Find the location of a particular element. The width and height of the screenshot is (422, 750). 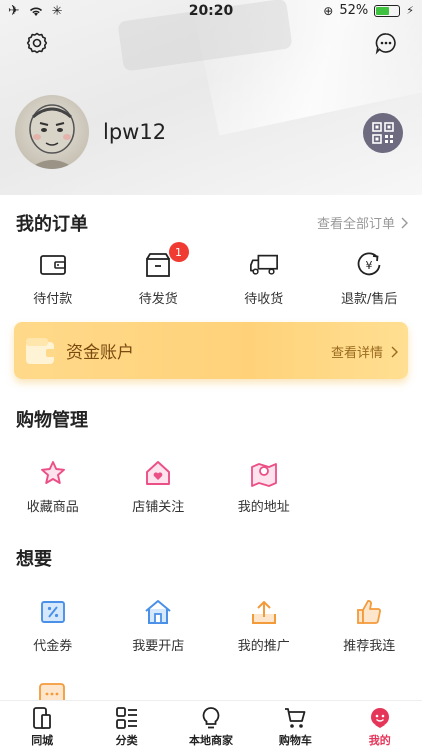

profile-section: lpw12 is located at coordinates (90, 132).